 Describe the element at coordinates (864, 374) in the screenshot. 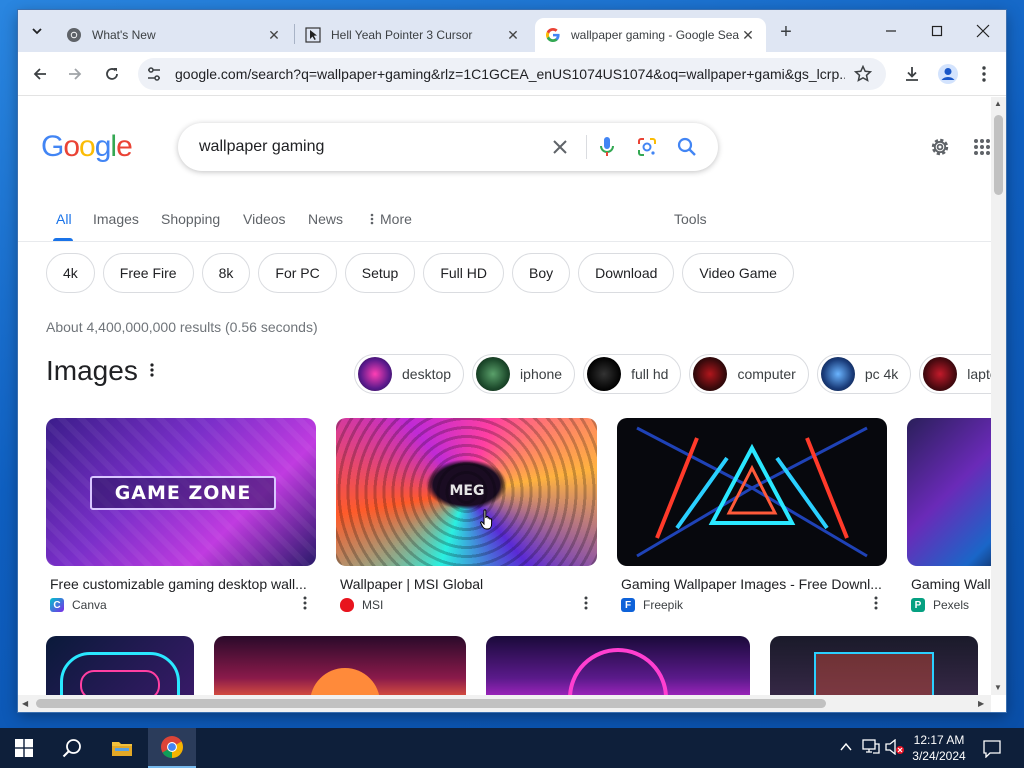

I see `related-chip-pc-4k: pc 4k` at that location.